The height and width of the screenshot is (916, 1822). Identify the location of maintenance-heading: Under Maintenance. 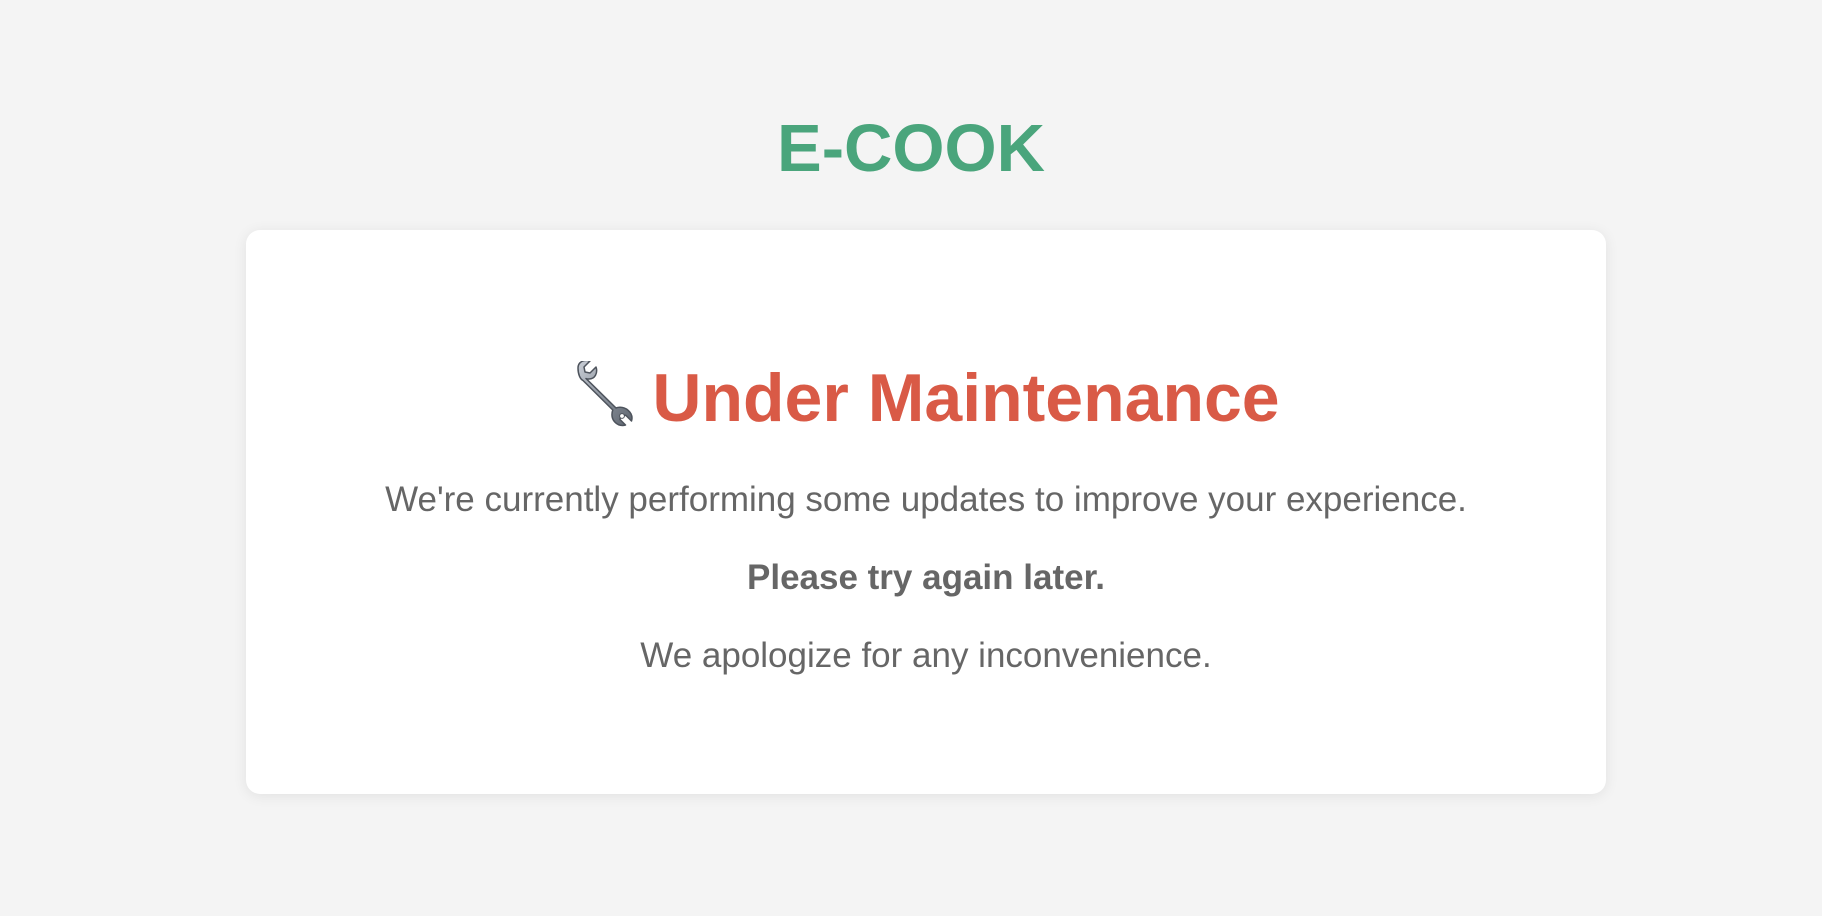
(926, 398).